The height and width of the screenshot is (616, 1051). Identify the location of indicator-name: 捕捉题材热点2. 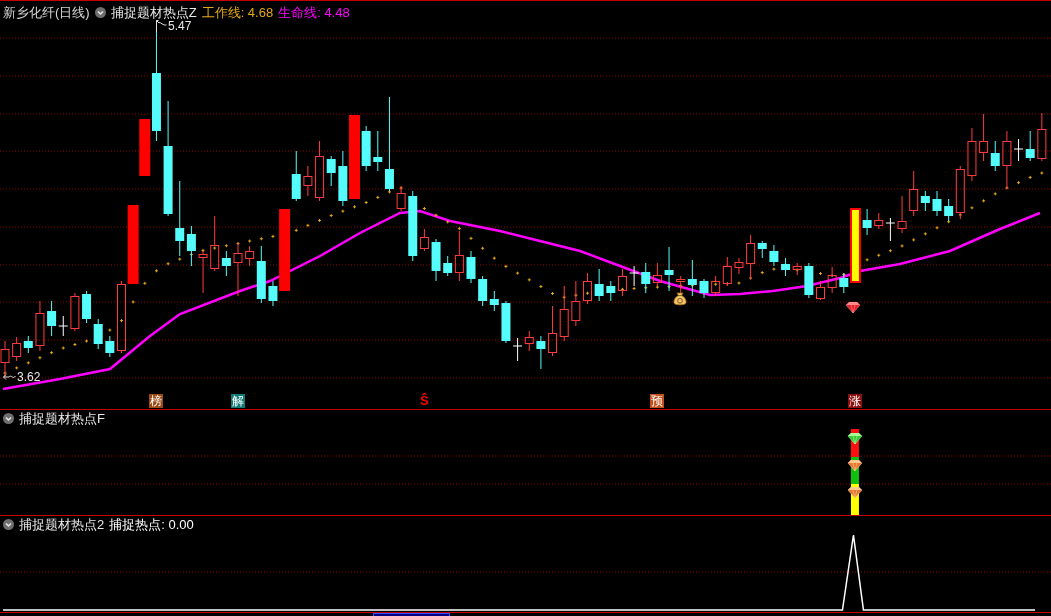
(62, 524).